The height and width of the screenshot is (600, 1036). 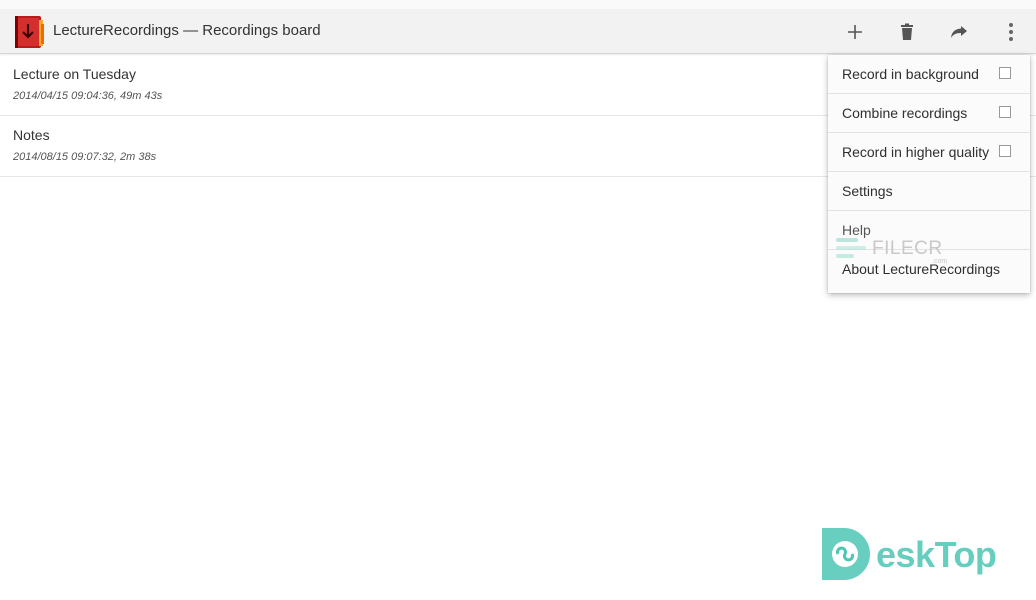 What do you see at coordinates (518, 4) in the screenshot?
I see `status-bar` at bounding box center [518, 4].